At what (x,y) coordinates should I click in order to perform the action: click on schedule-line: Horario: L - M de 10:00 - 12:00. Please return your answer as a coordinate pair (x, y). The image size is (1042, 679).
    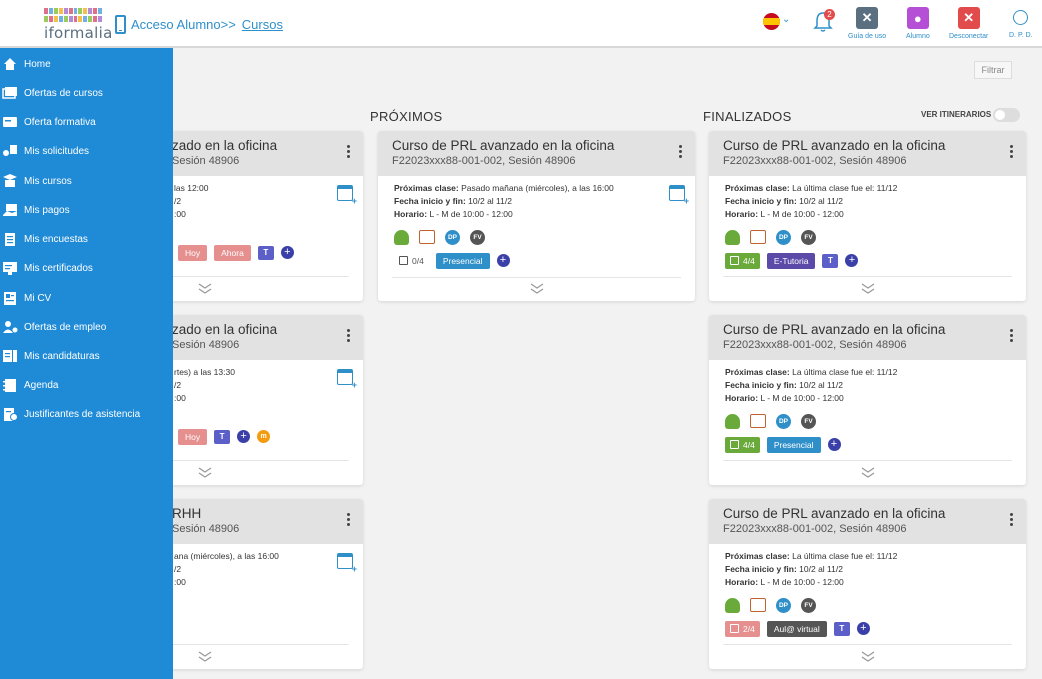
    Looking at the image, I should click on (867, 214).